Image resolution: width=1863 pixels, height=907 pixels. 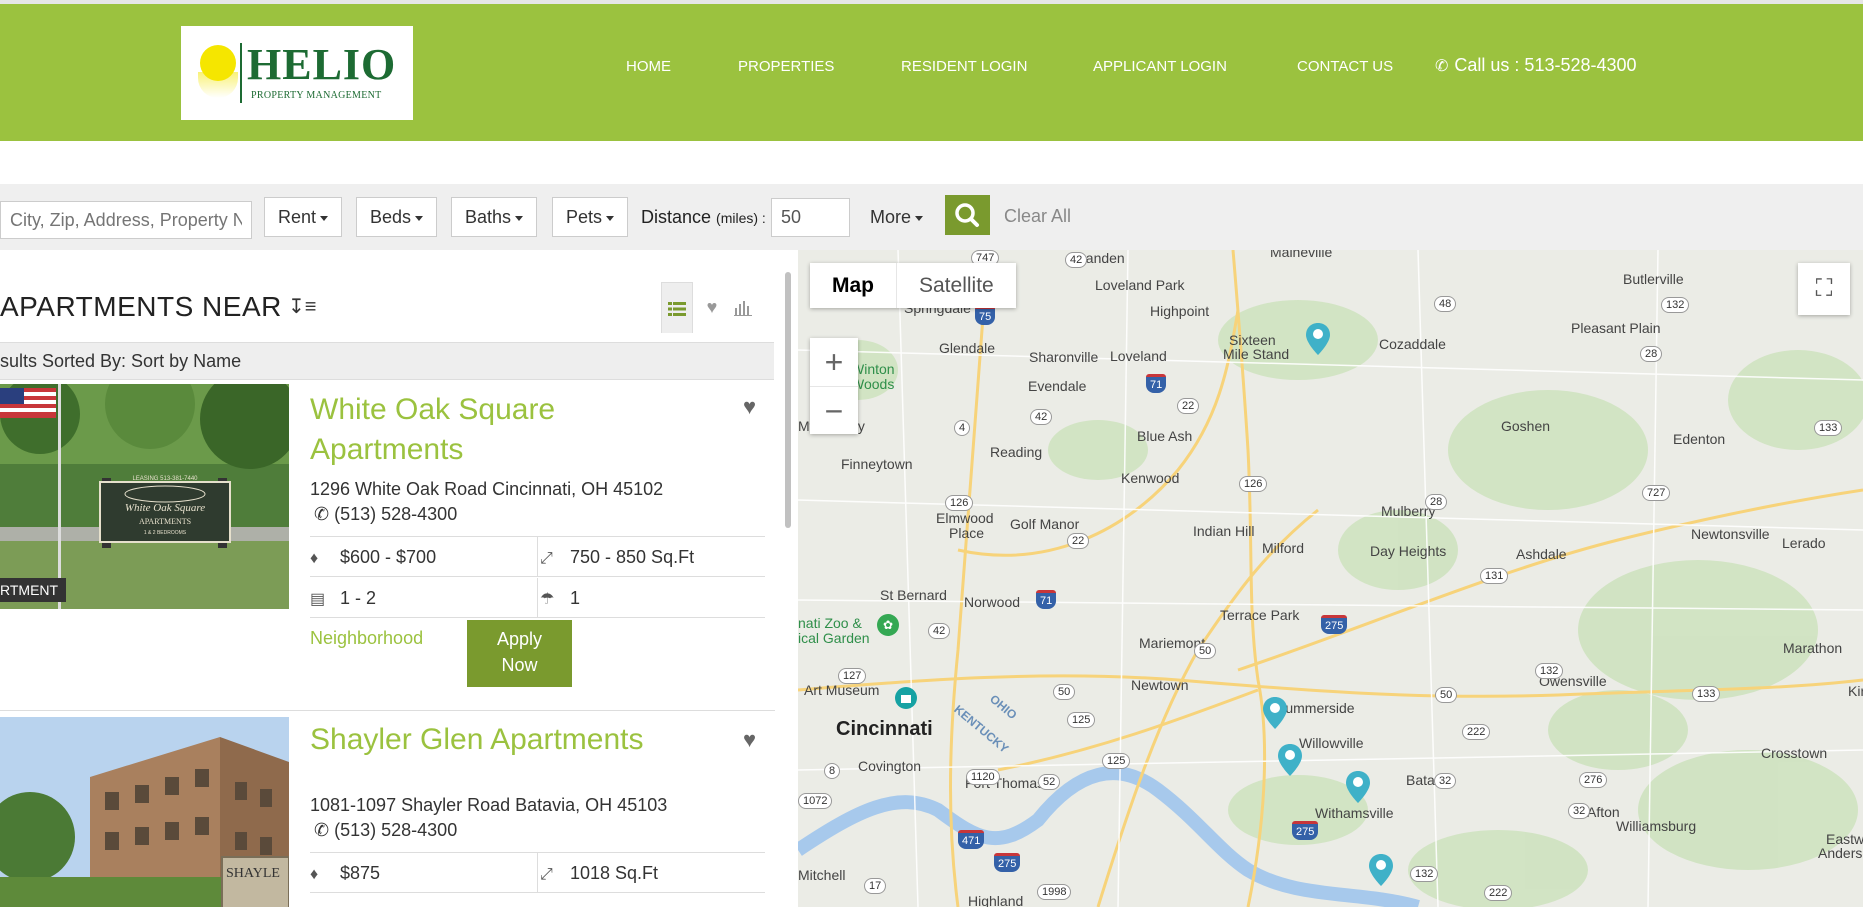 What do you see at coordinates (1536, 65) in the screenshot?
I see `header-phone: ✆ Call us : 513-528-4300` at bounding box center [1536, 65].